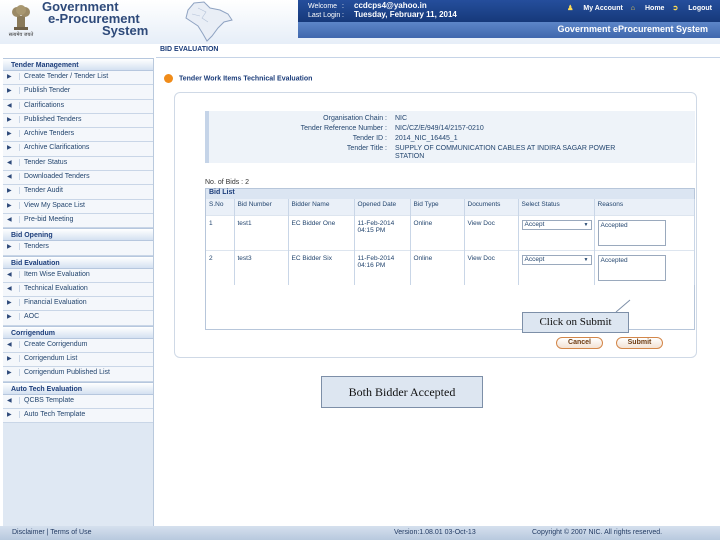  Describe the element at coordinates (95, 19) in the screenshot. I see `brand-title: Government e-Procurement System` at that location.